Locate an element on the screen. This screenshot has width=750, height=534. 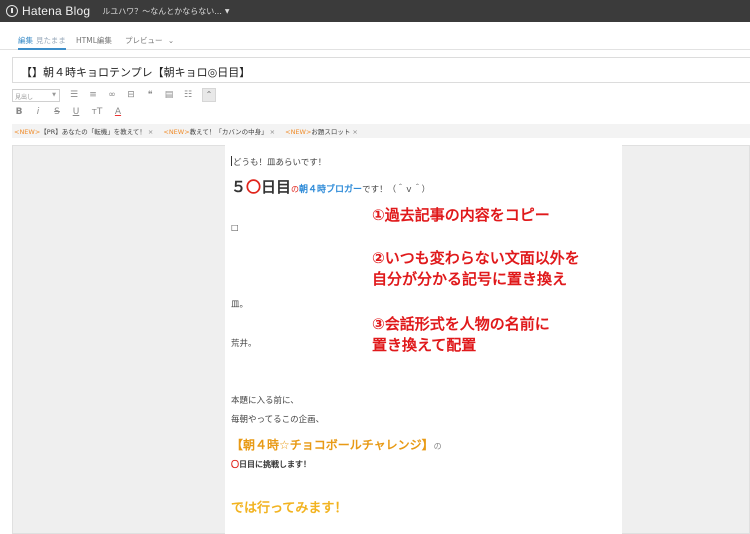
tab-label: 編集 is located at coordinates (25, 40).